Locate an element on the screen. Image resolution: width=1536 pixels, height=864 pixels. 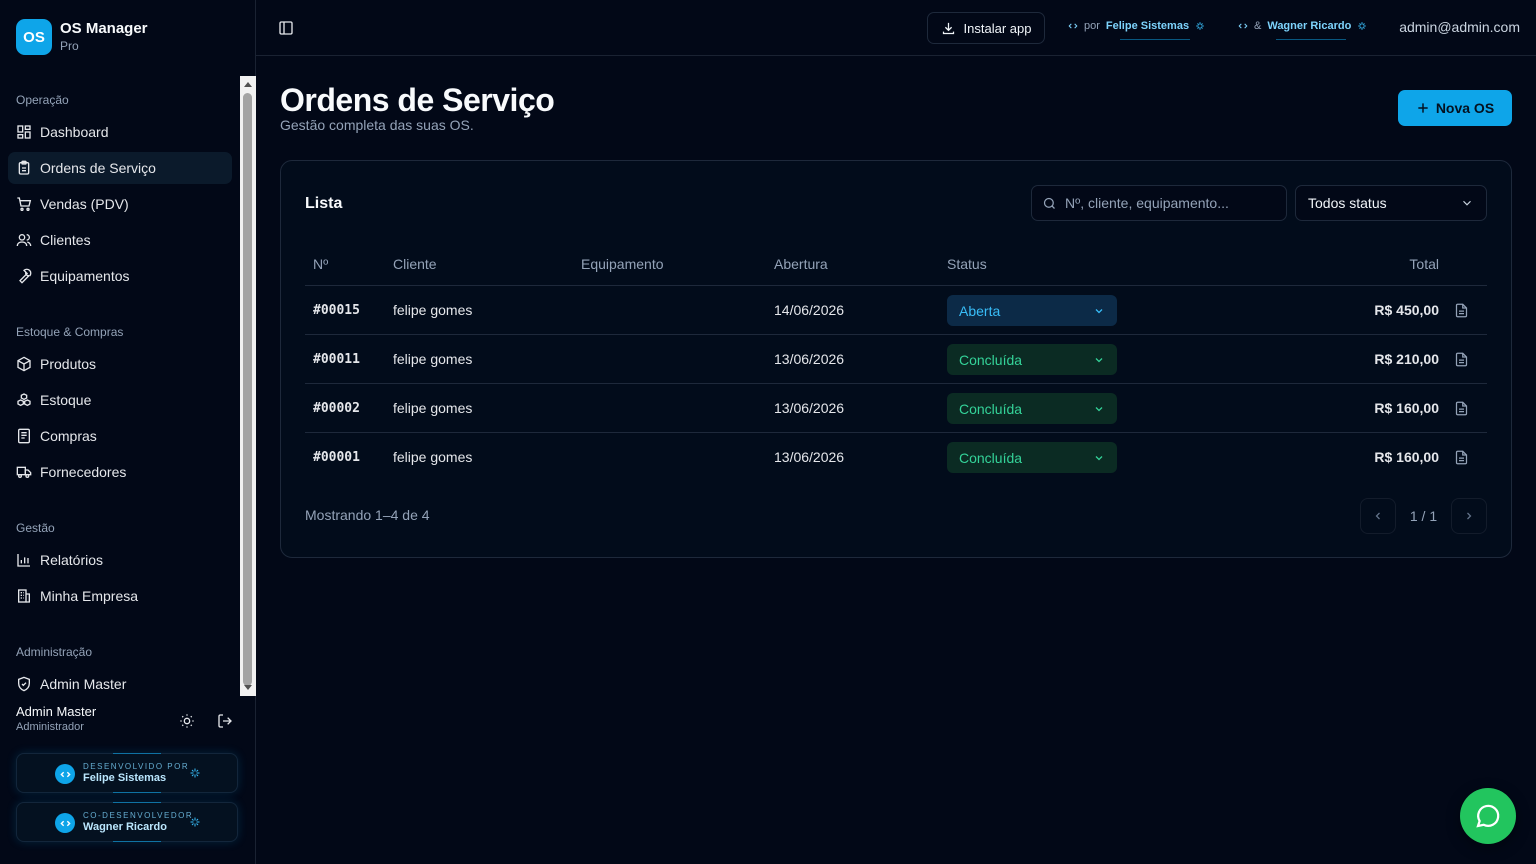
brand-logo: OS is located at coordinates (34, 37).